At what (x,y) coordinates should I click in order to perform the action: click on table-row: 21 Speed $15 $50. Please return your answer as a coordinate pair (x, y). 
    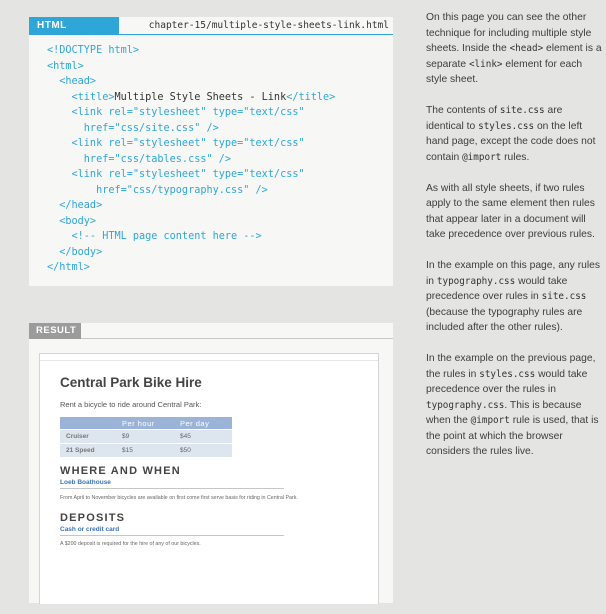
    Looking at the image, I should click on (146, 450).